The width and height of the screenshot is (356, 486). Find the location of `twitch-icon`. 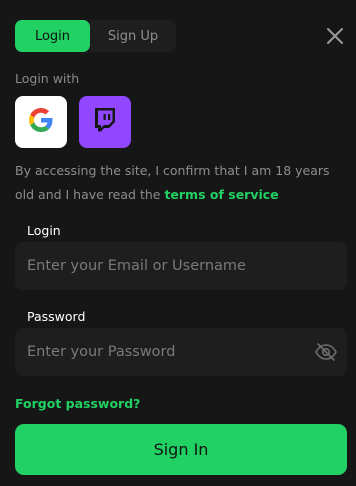

twitch-icon is located at coordinates (105, 122).